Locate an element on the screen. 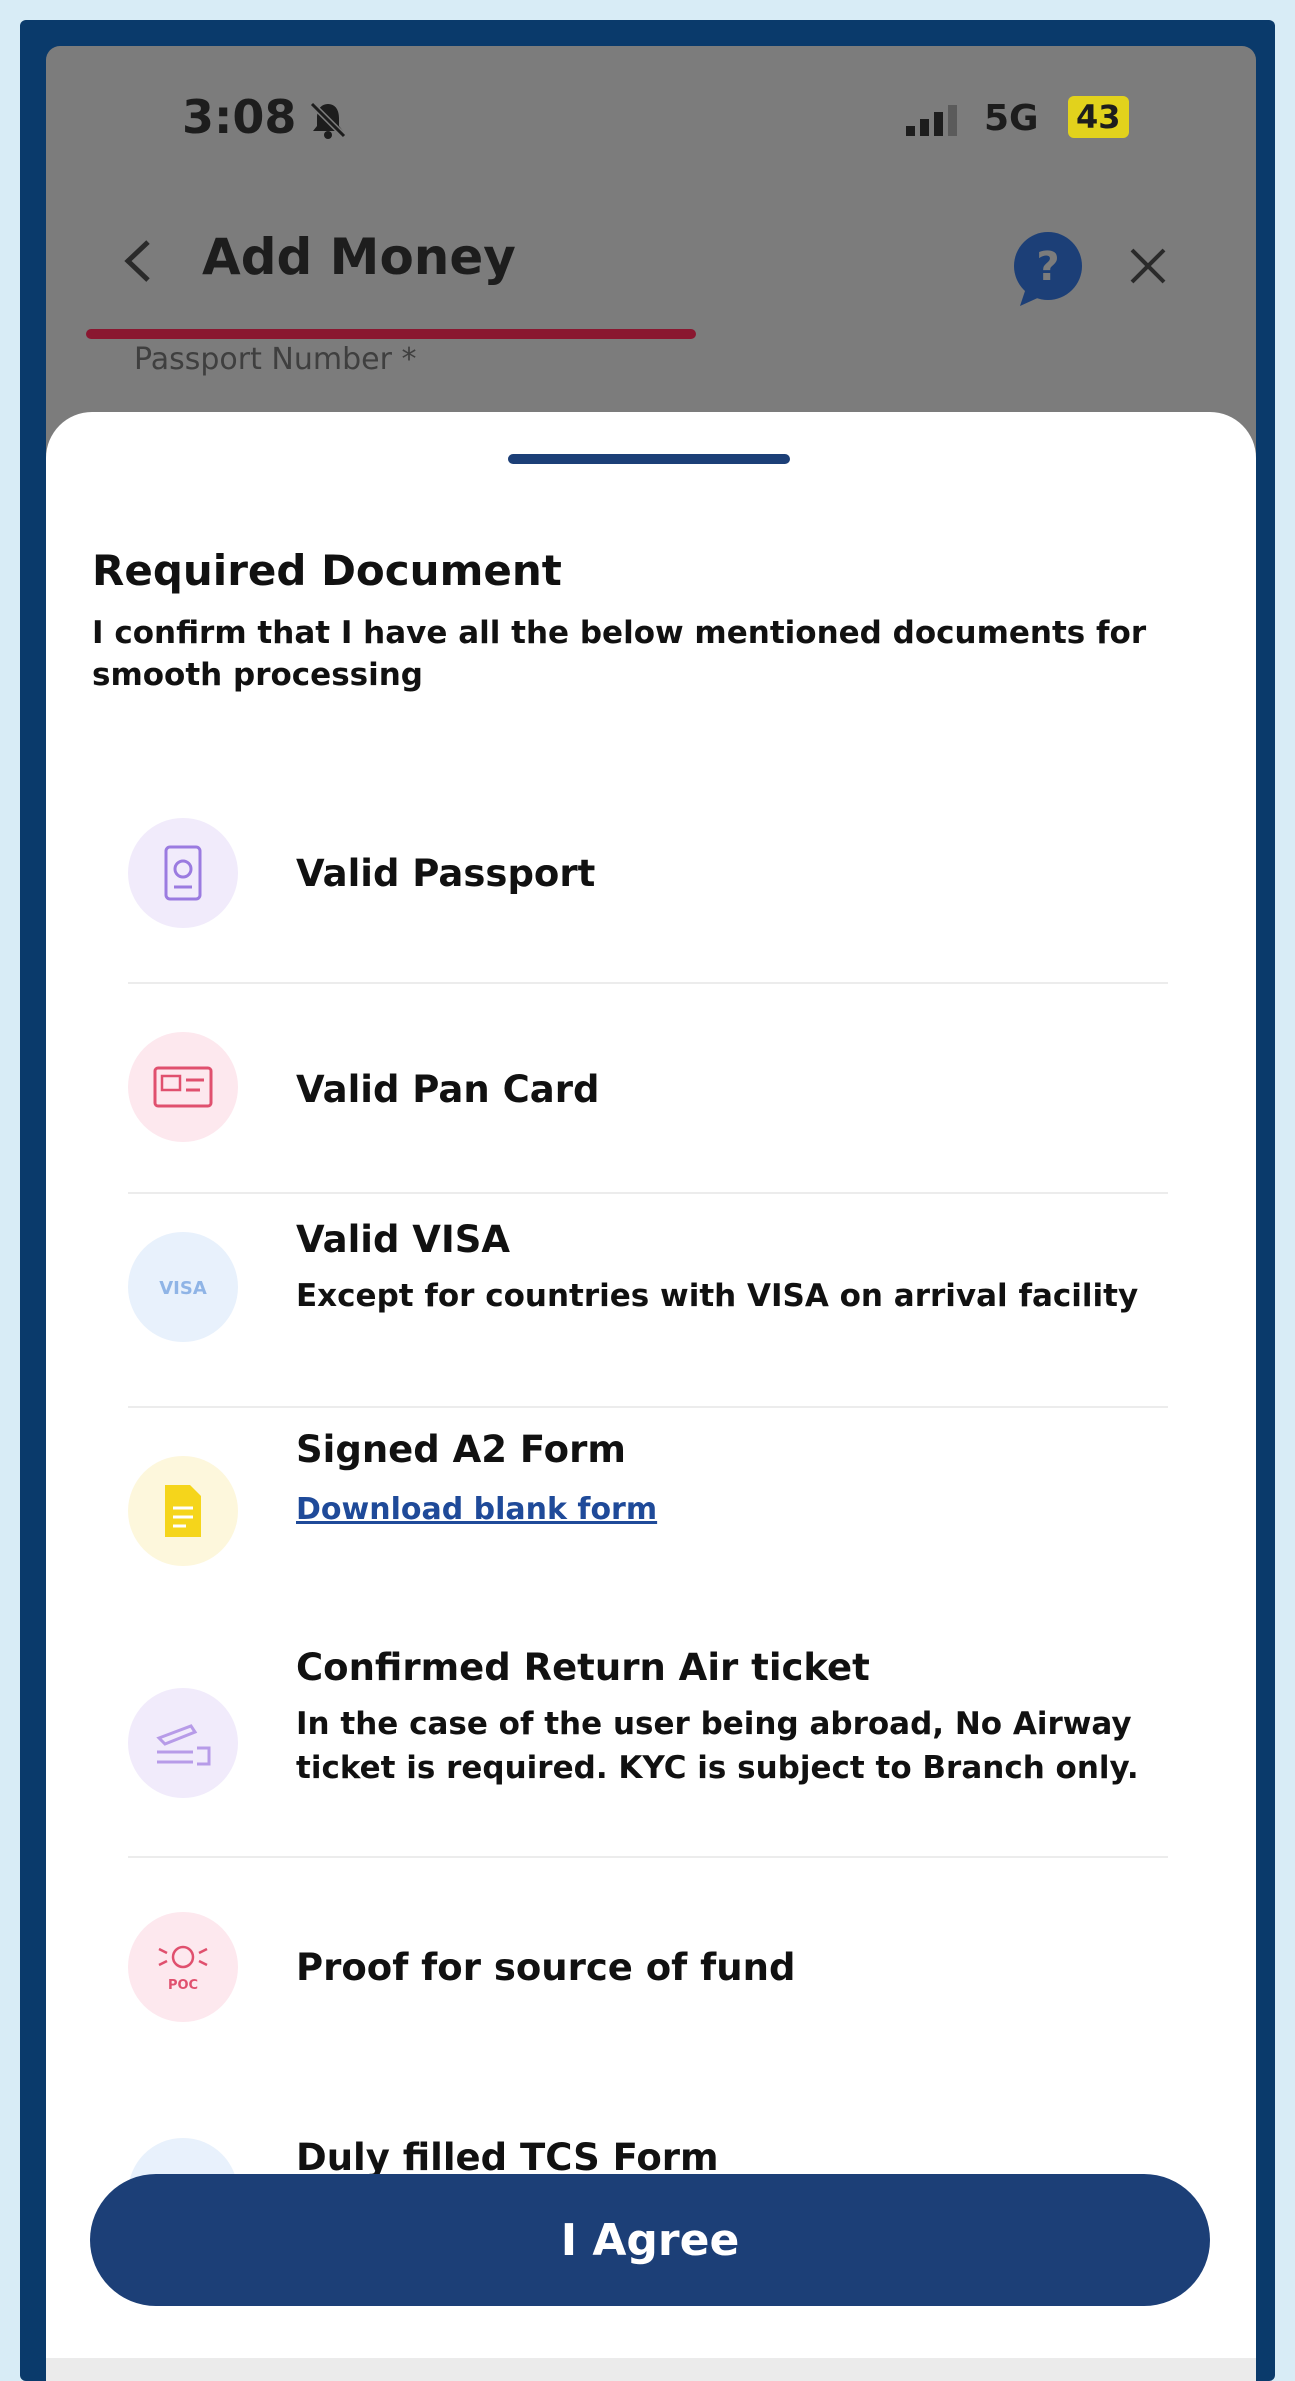 The image size is (1295, 2381). sheet-title: Required Document is located at coordinates (327, 570).